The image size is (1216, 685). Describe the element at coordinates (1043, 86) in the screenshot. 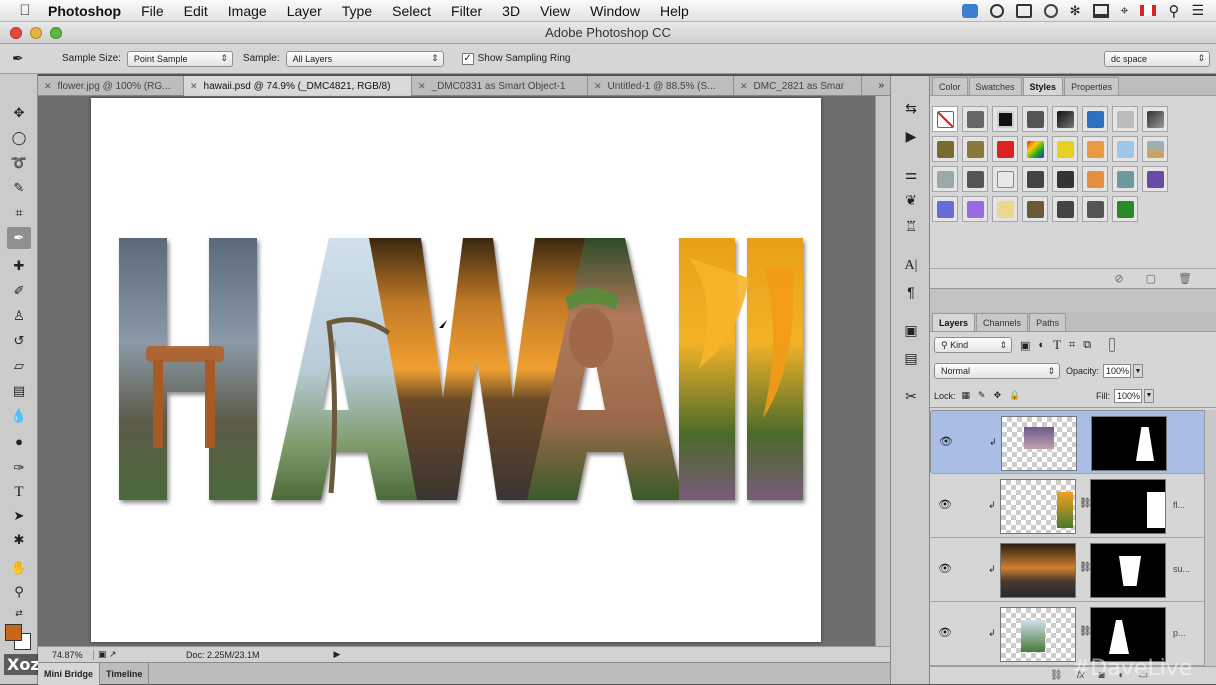

I see `tab-styles: Styles` at that location.